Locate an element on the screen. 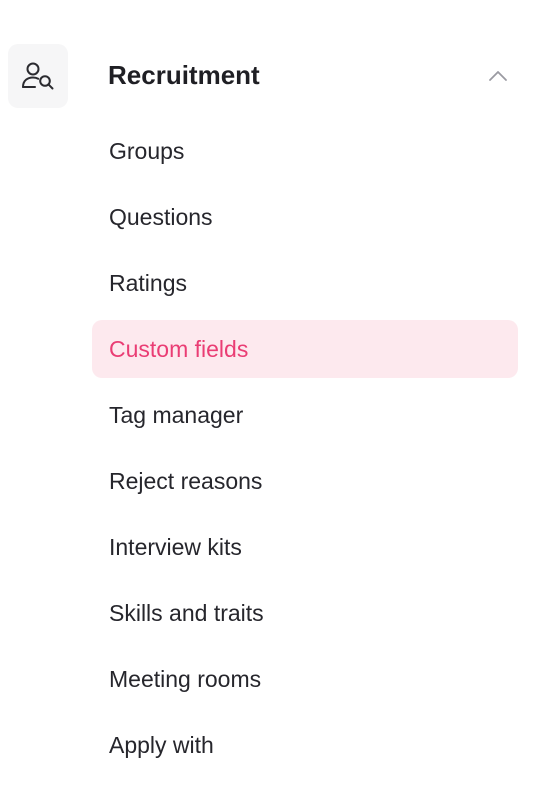 This screenshot has height=794, width=541. submenu-item-tag-manager: Tag manager is located at coordinates (305, 415).